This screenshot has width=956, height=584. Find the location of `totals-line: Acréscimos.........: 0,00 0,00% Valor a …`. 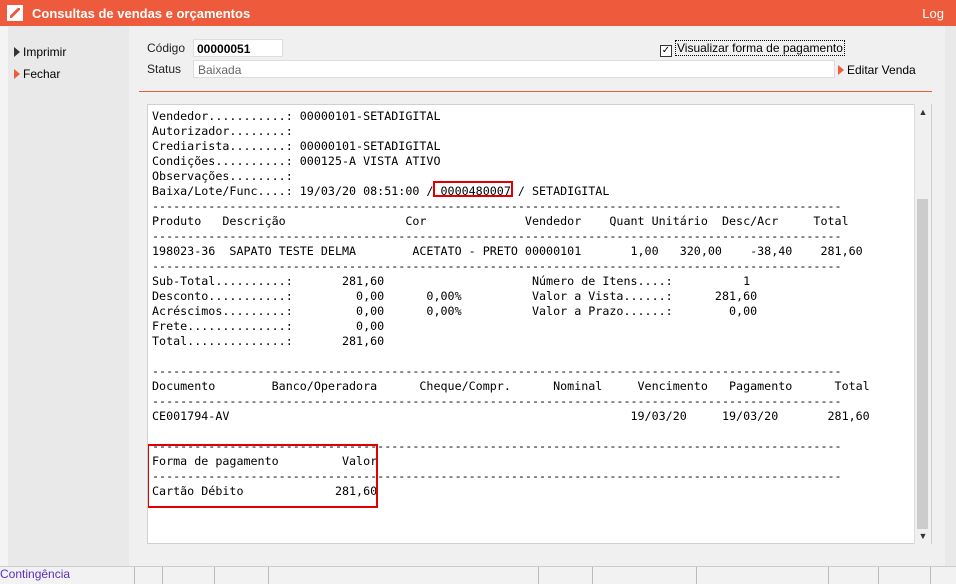

totals-line: Acréscimos.........: 0,00 0,00% Valor a … is located at coordinates (455, 311).